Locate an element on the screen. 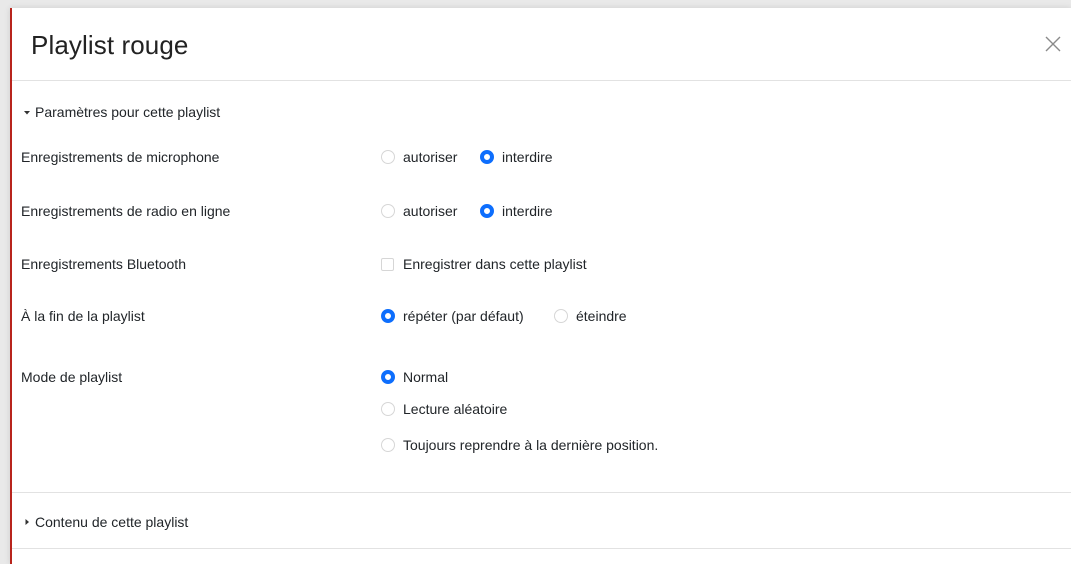 The width and height of the screenshot is (1071, 564). bluetooth-record-label: Enregistrer dans cette playlist is located at coordinates (495, 264).